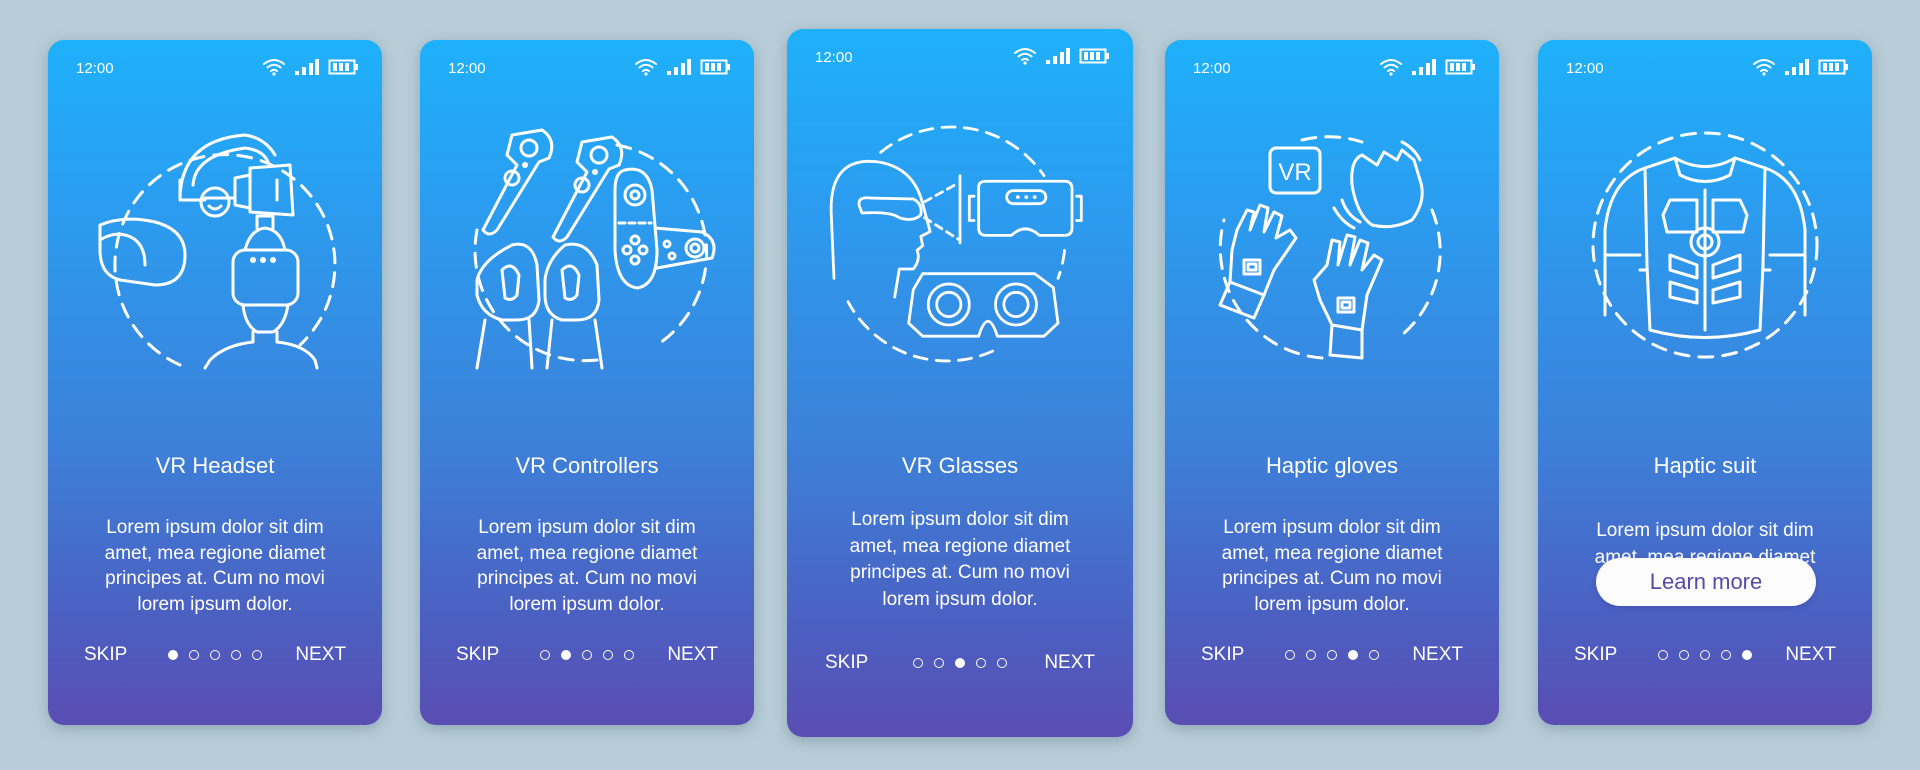 This screenshot has width=1920, height=770. Describe the element at coordinates (1330, 247) in the screenshot. I see `haptic-gloves-illustration: VR` at that location.